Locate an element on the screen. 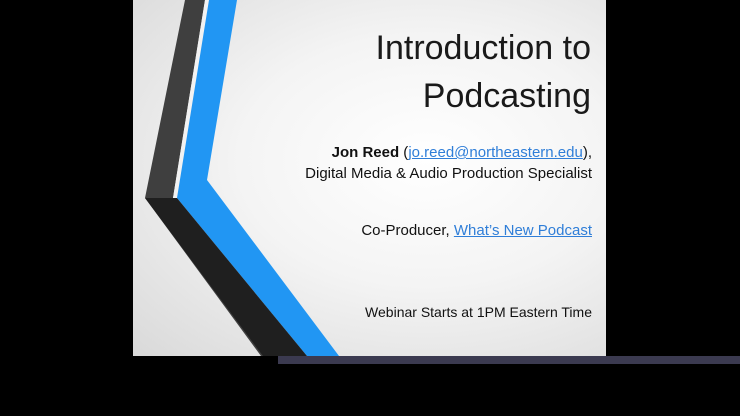 This screenshot has height=416, width=740. presenter-line: Jon Reed (jo.reed@northeastern.edu), is located at coordinates (462, 153).